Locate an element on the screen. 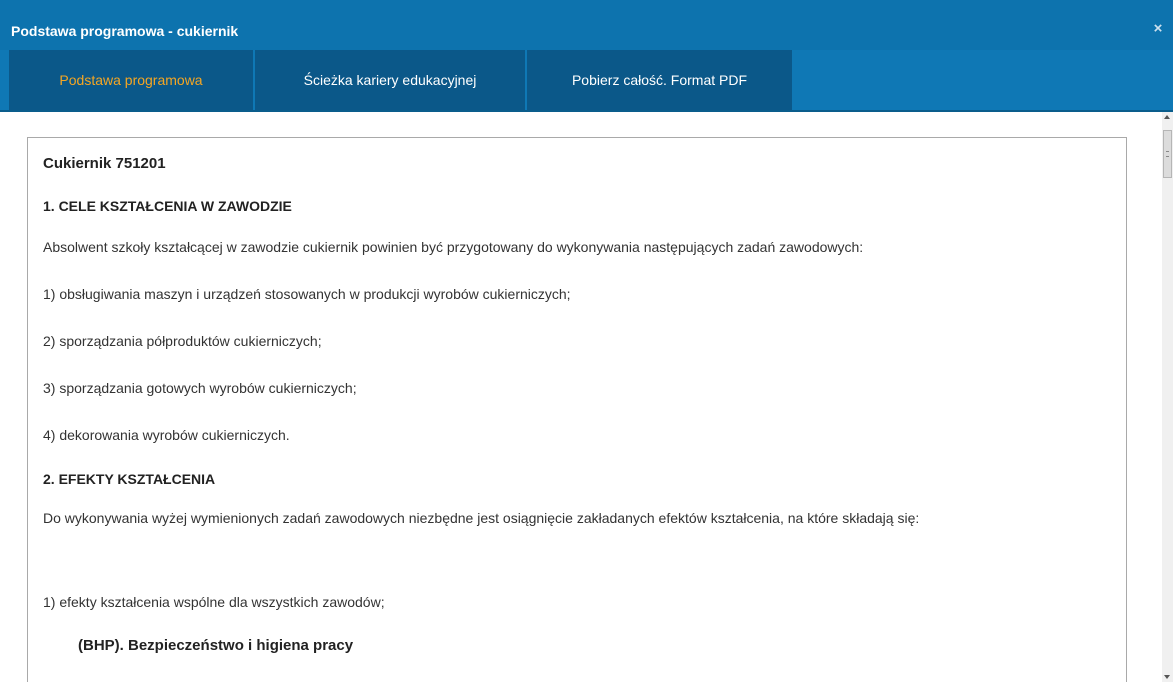 This screenshot has height=682, width=1173. document-title: Cukiernik 751201 is located at coordinates (104, 163).